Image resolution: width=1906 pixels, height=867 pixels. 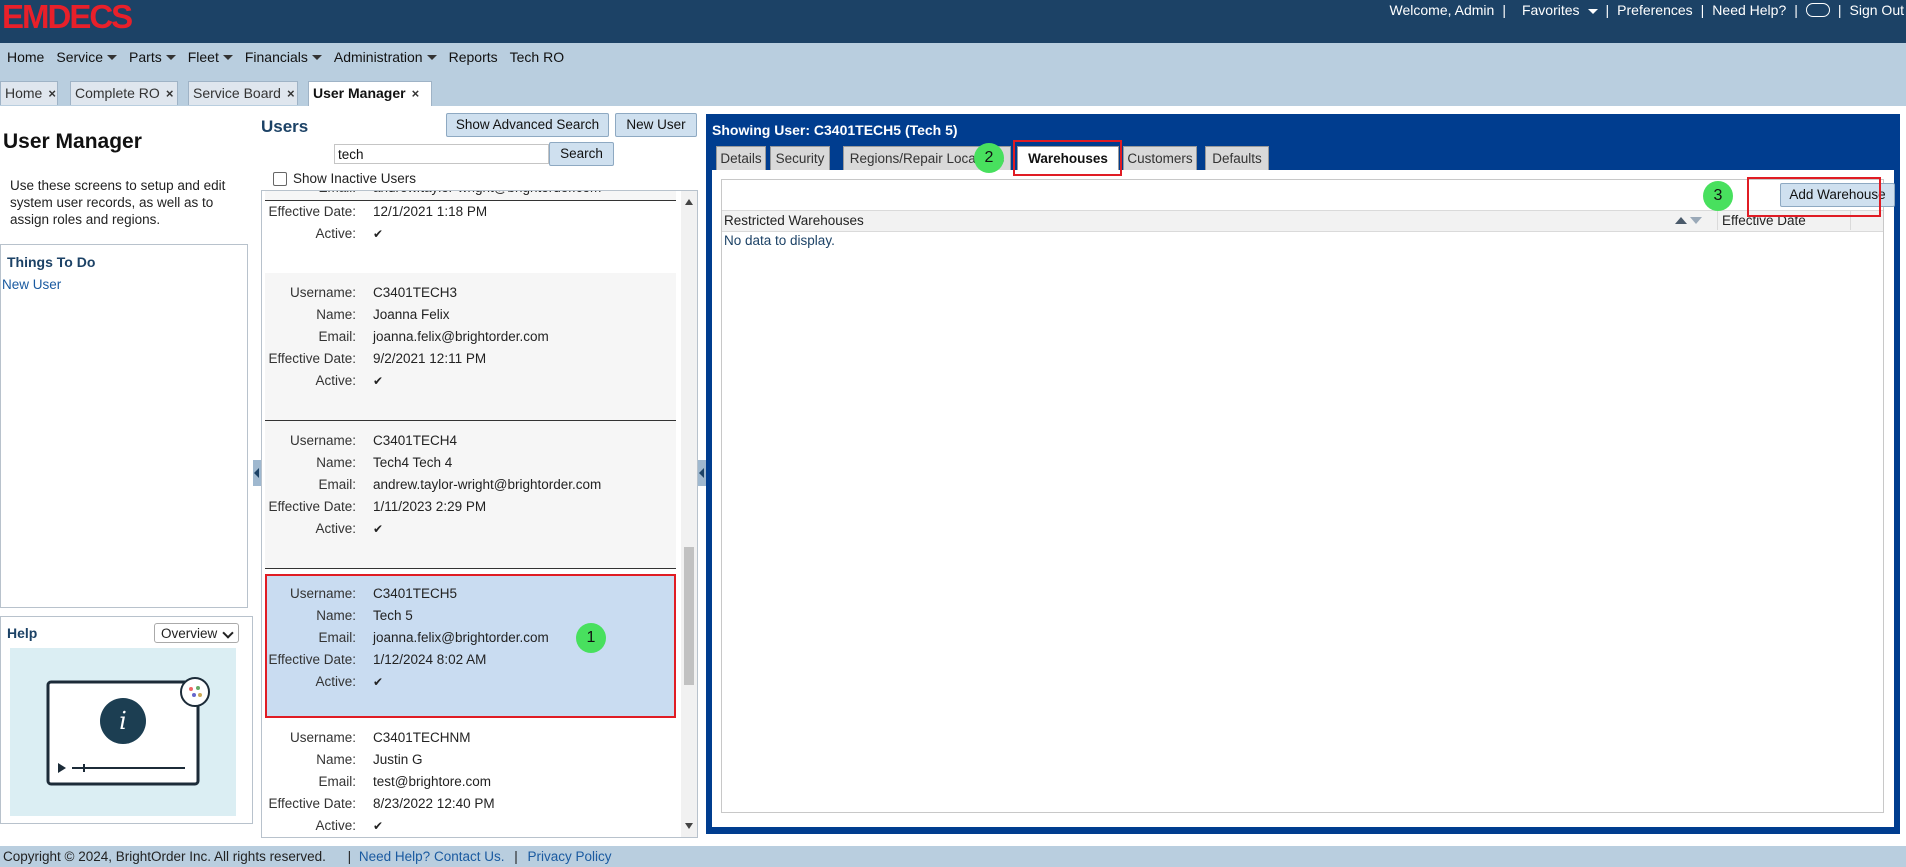 What do you see at coordinates (689, 616) in the screenshot?
I see `scroll-thumb` at bounding box center [689, 616].